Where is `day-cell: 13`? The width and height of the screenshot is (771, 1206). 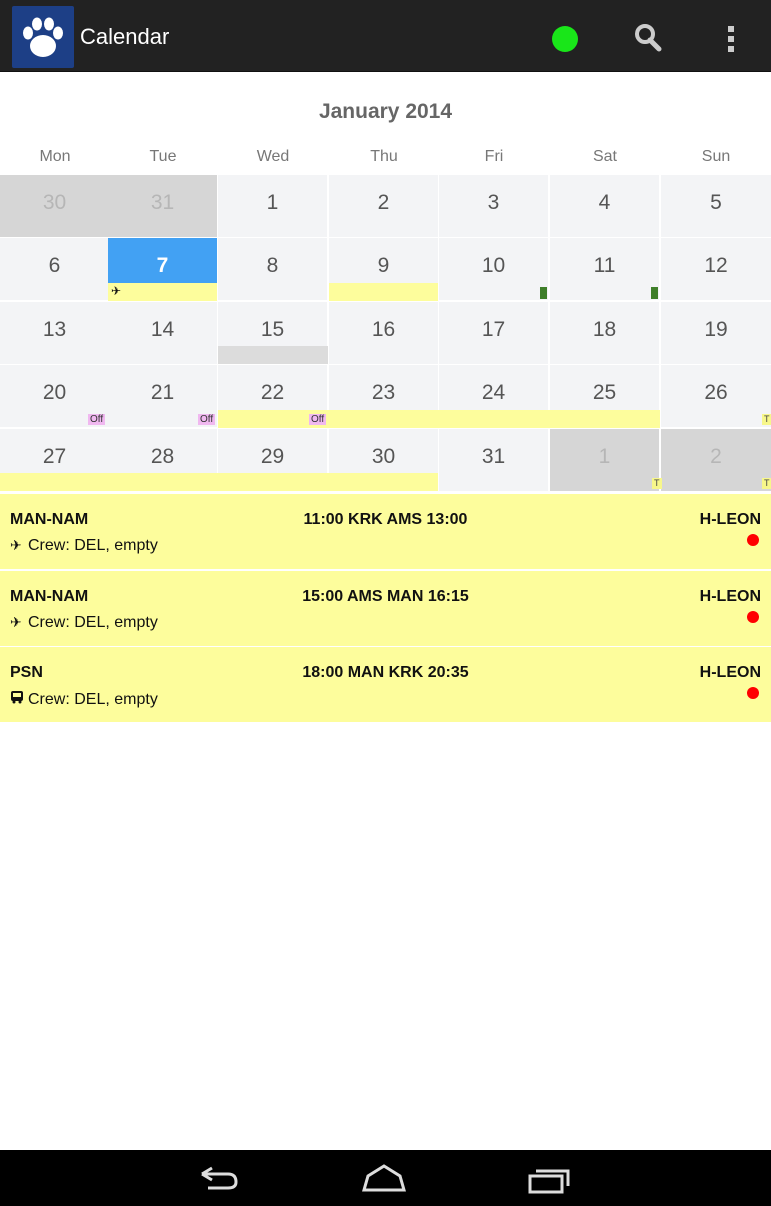
day-cell: 13 is located at coordinates (54, 333).